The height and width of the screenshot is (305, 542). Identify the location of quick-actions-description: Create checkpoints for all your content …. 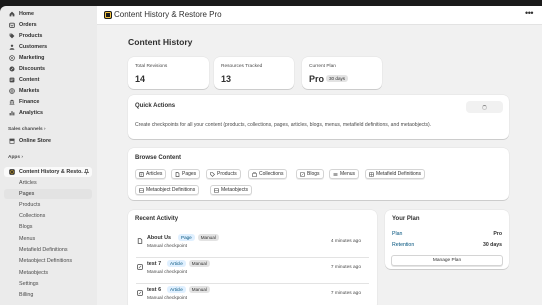
(283, 125).